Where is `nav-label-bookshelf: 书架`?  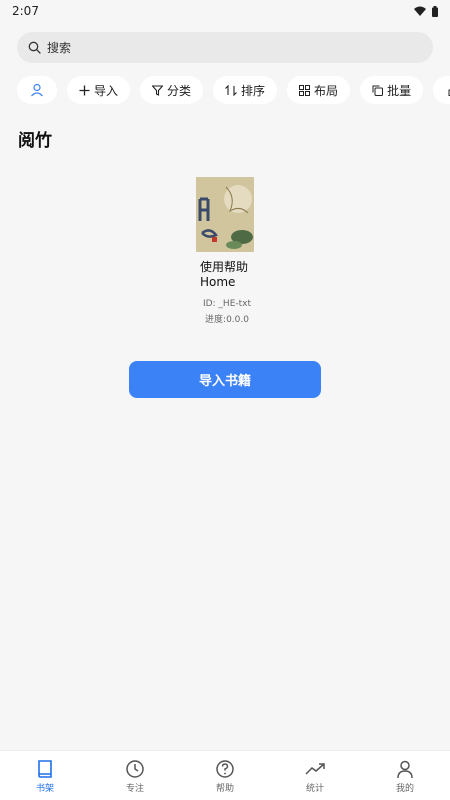 nav-label-bookshelf: 书架 is located at coordinates (44, 789).